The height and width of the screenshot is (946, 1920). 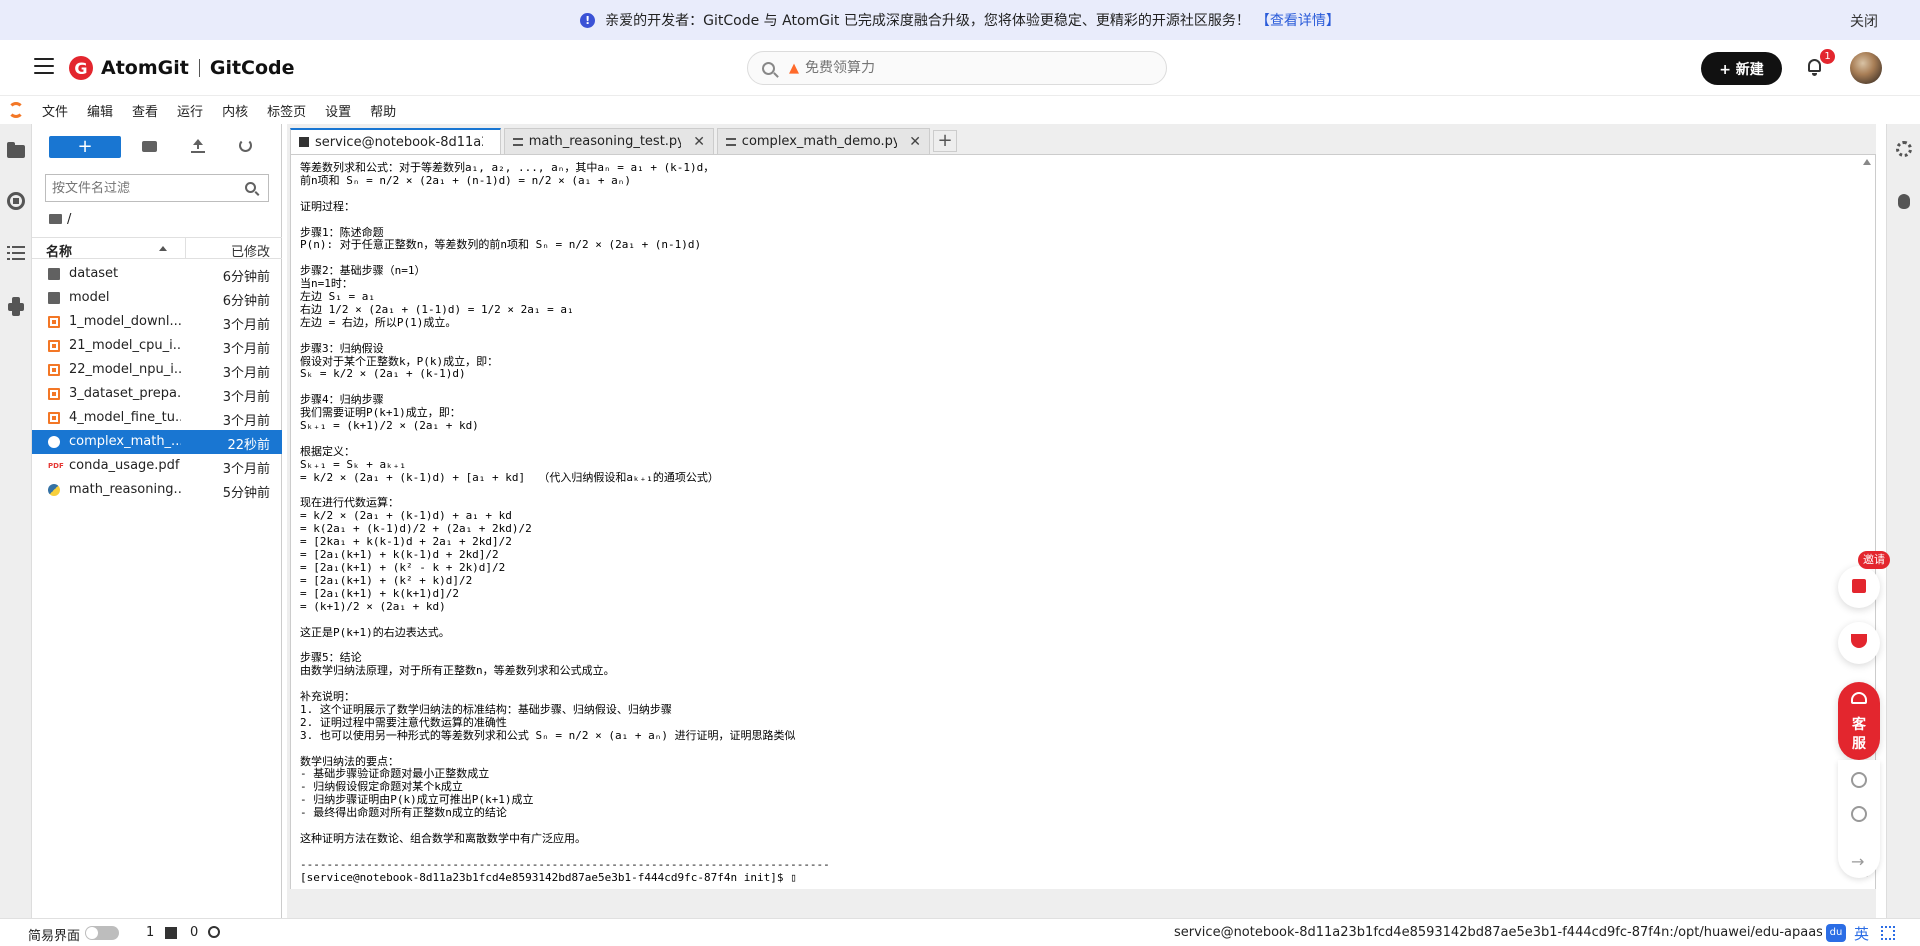 What do you see at coordinates (16, 201) in the screenshot?
I see `running-sessions-icon` at bounding box center [16, 201].